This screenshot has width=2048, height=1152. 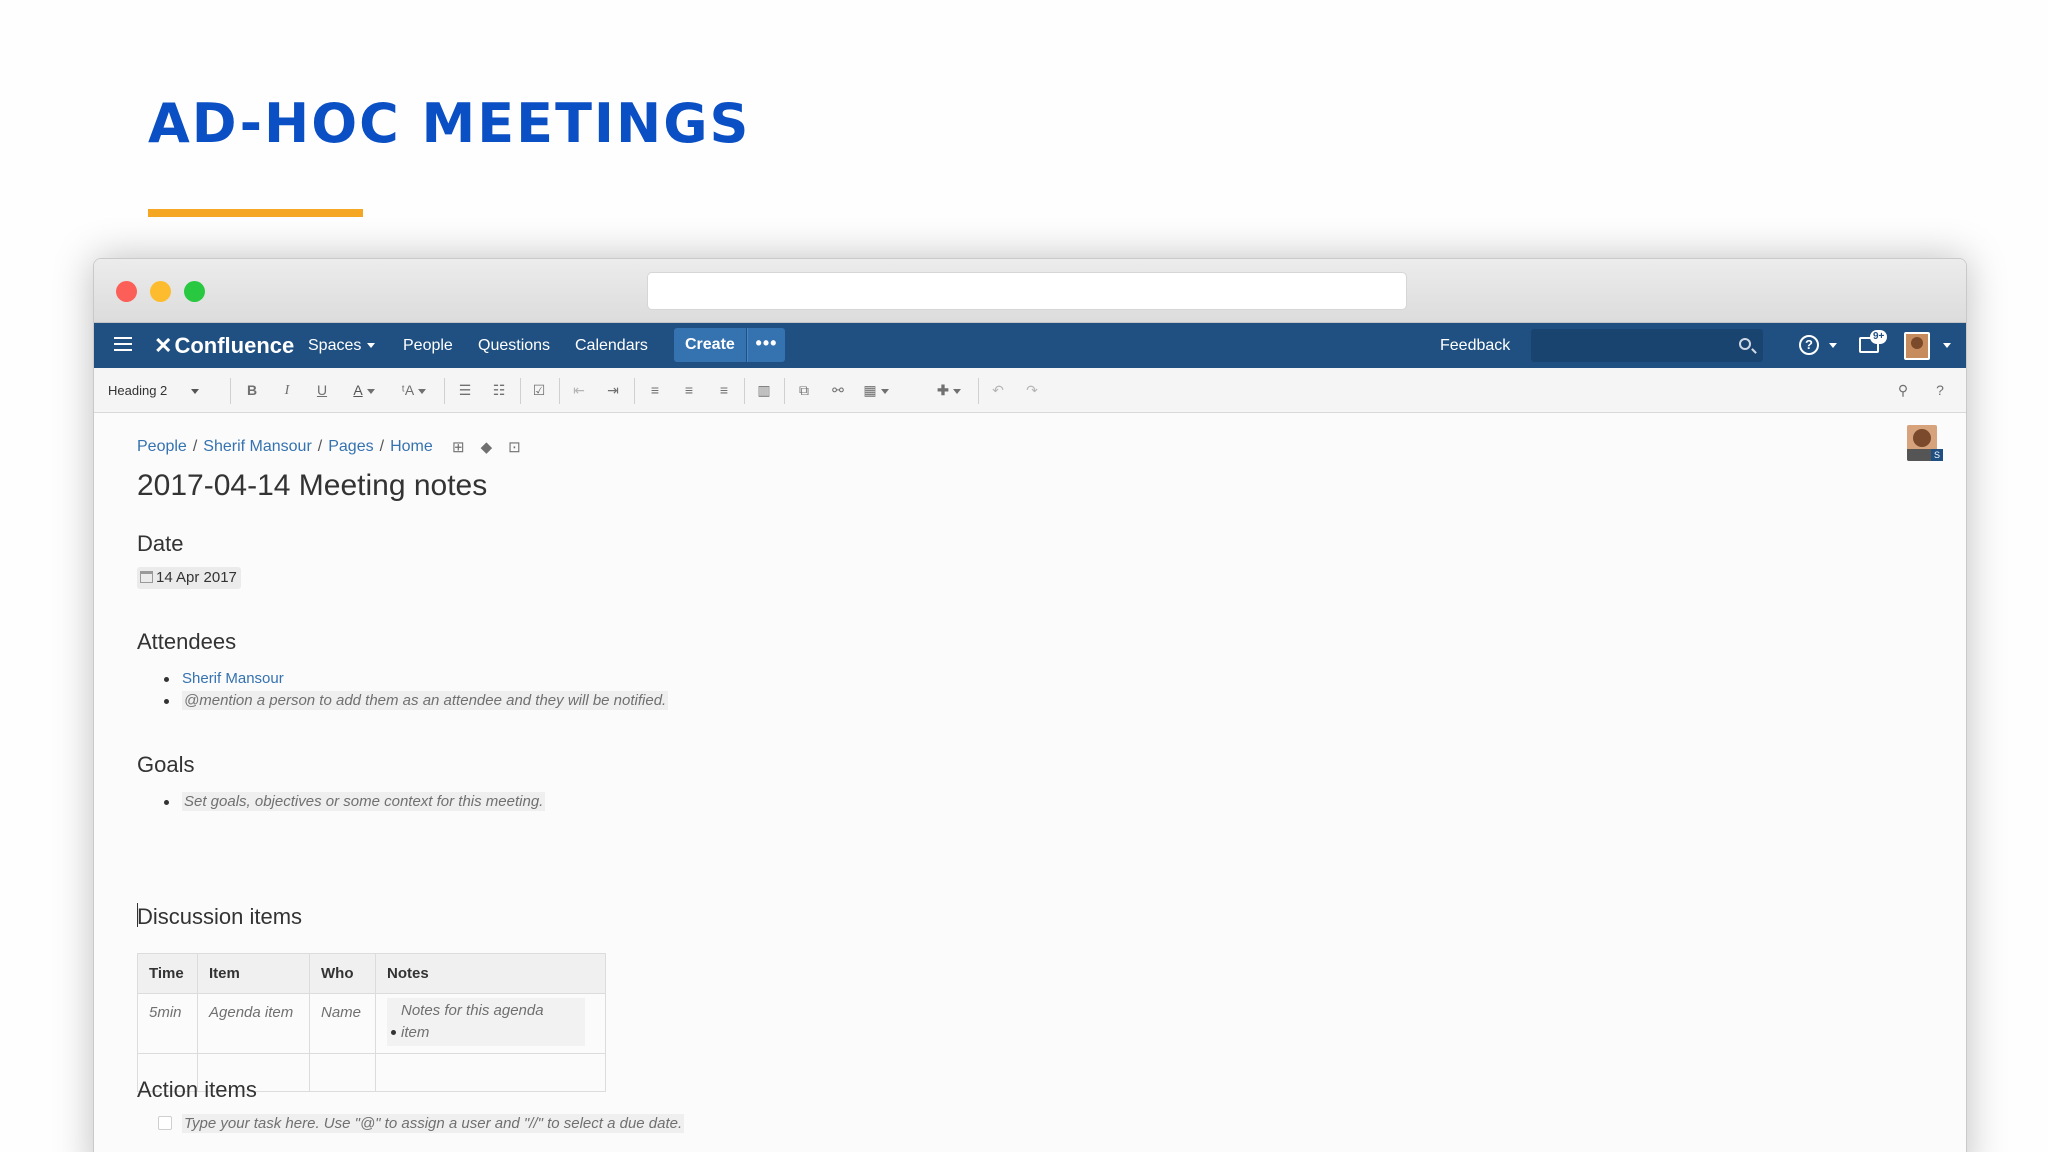 I want to click on editor-help-icon: ?, so click(x=1940, y=390).